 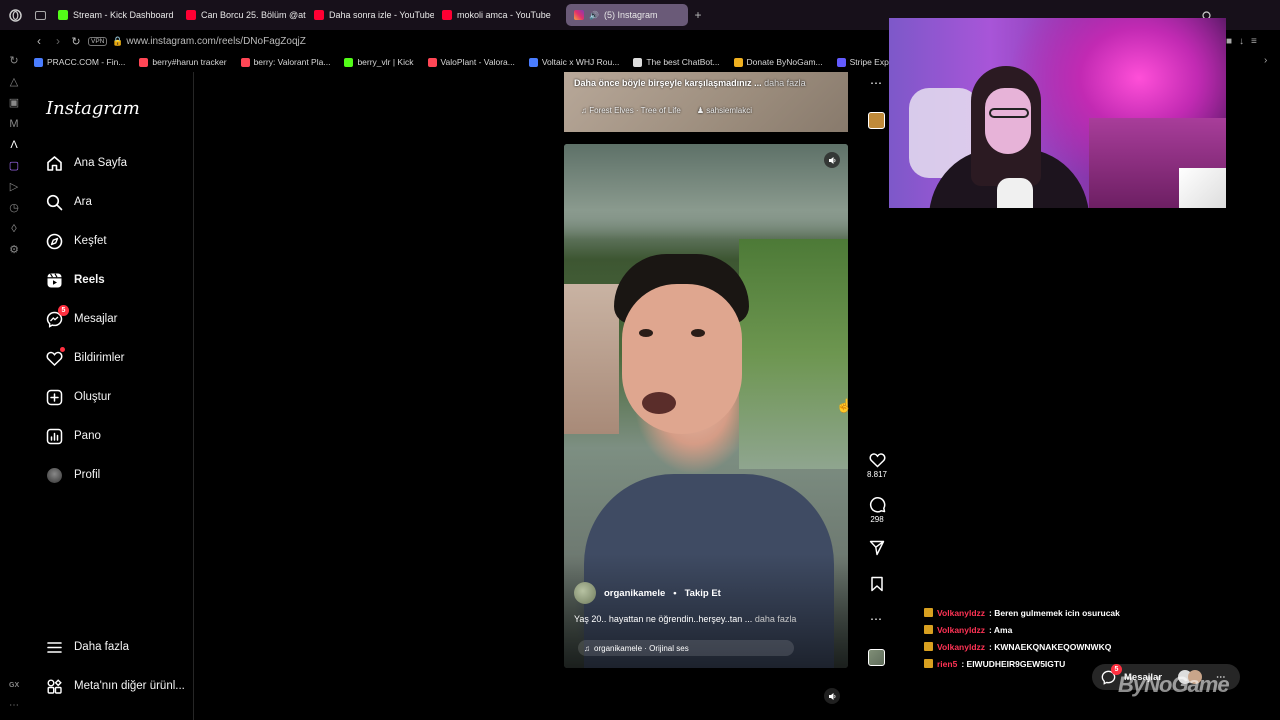 I want to click on bookmark: Stripe Expr, so click(x=864, y=62).